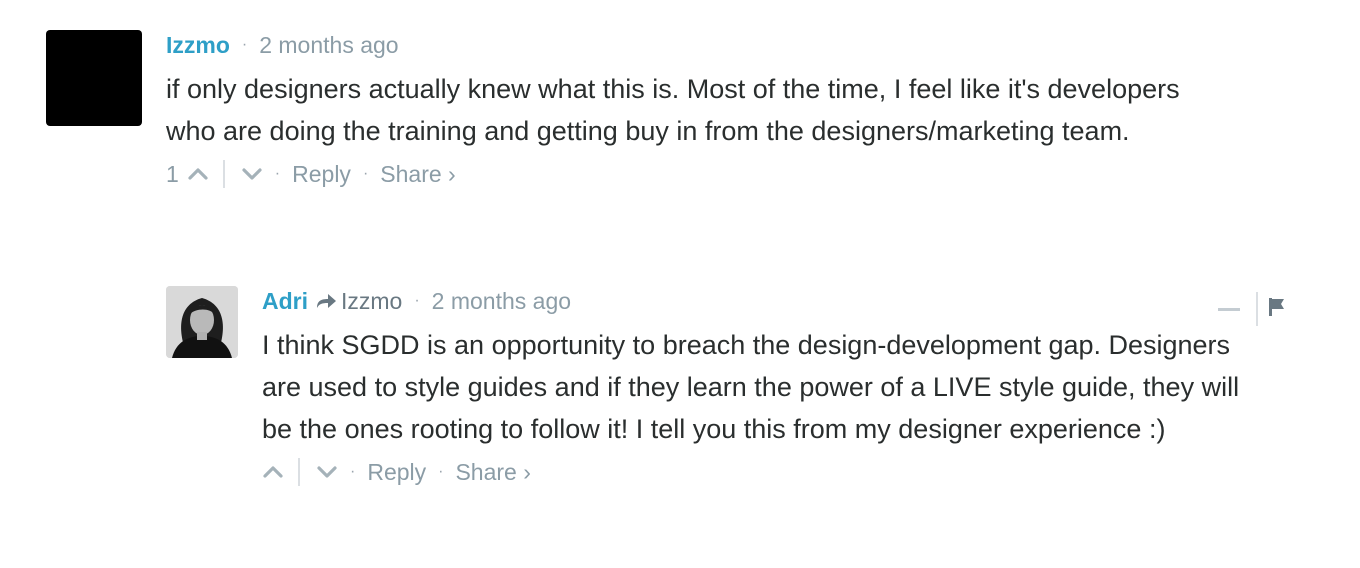 This screenshot has width=1360, height=568. Describe the element at coordinates (1276, 306) in the screenshot. I see `flag-icon` at that location.